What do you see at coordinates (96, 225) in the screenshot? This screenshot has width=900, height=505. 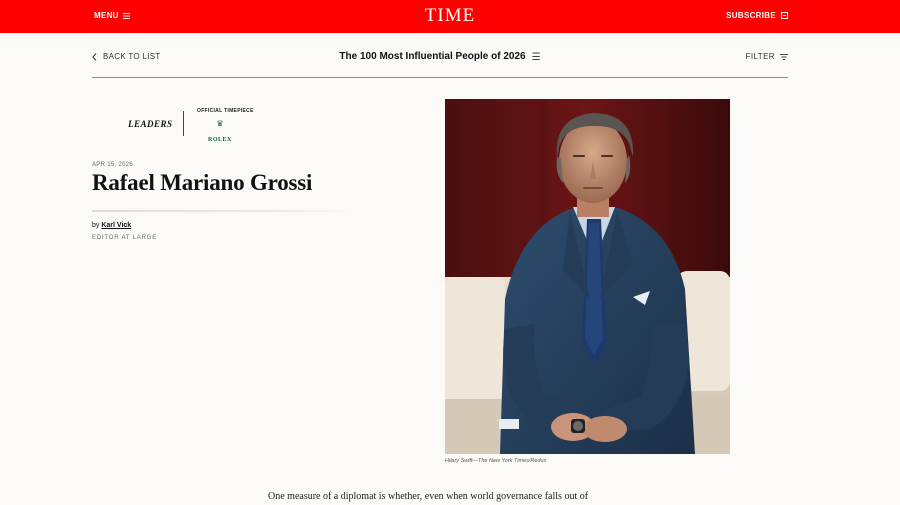 I see `byline-prefix: by` at bounding box center [96, 225].